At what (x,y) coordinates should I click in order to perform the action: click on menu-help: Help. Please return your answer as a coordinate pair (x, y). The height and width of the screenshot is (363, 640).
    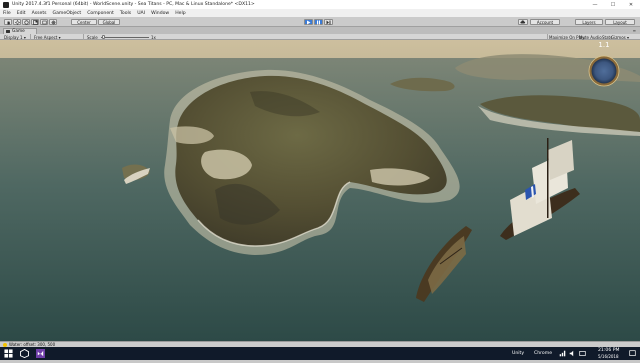
    Looking at the image, I should click on (180, 13).